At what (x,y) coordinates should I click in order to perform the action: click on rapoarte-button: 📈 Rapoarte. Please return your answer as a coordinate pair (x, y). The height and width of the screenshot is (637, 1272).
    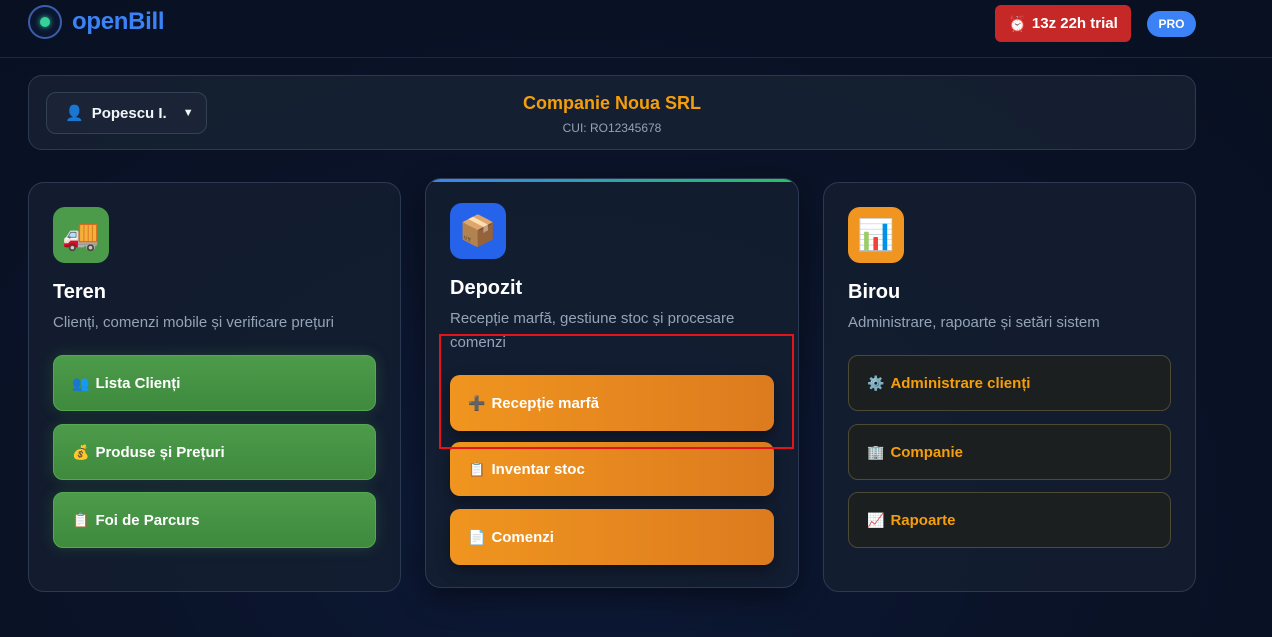
    Looking at the image, I should click on (1009, 520).